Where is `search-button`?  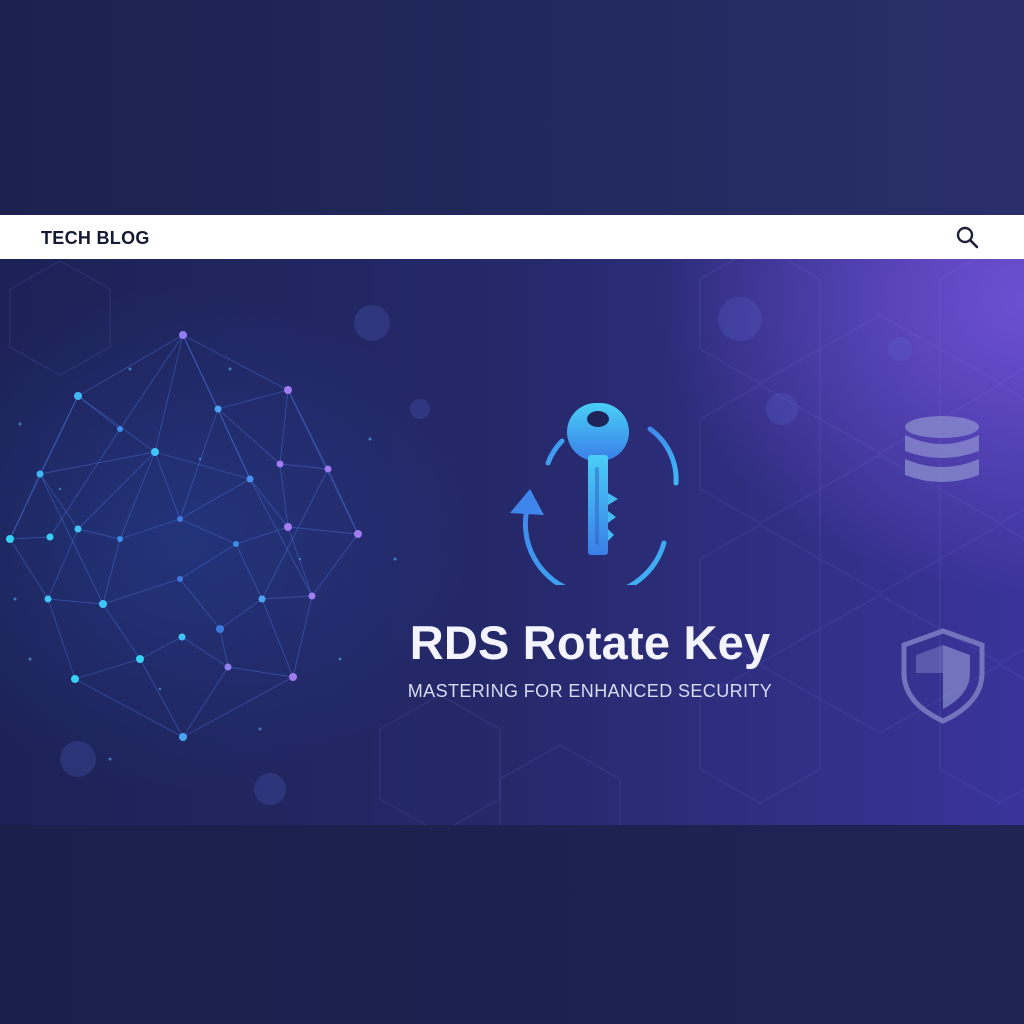 search-button is located at coordinates (968, 238).